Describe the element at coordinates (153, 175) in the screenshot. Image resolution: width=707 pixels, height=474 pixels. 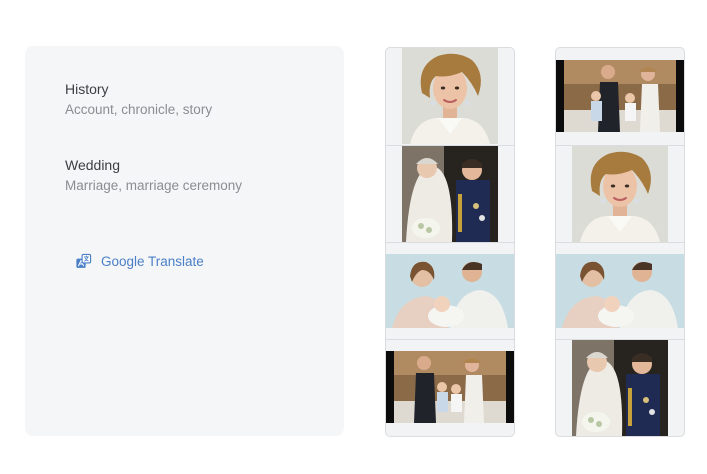
I see `definition-item: Wedding Marriage, marriage ceremony` at that location.